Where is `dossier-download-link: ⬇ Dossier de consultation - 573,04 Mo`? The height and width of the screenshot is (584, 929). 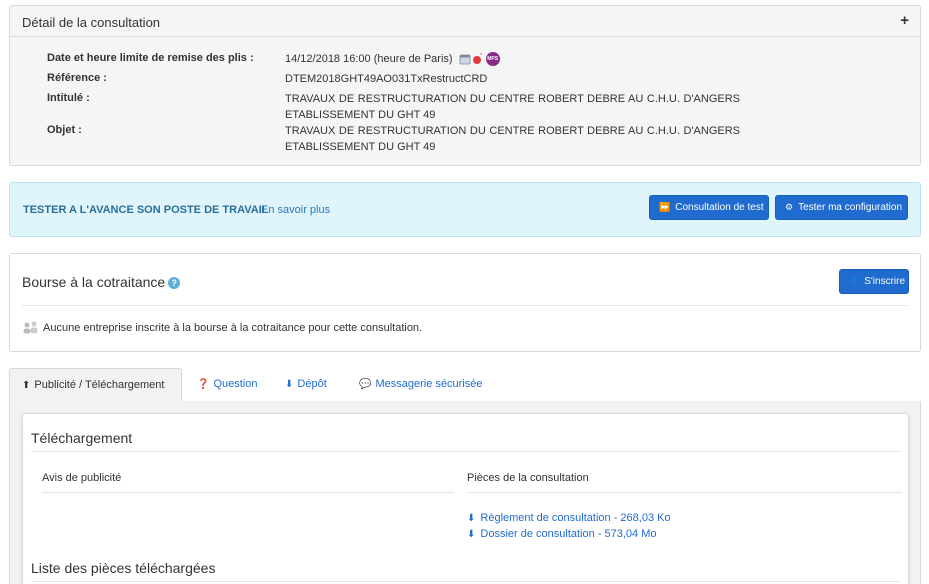
dossier-download-link: ⬇ Dossier de consultation - 573,04 Mo is located at coordinates (562, 534).